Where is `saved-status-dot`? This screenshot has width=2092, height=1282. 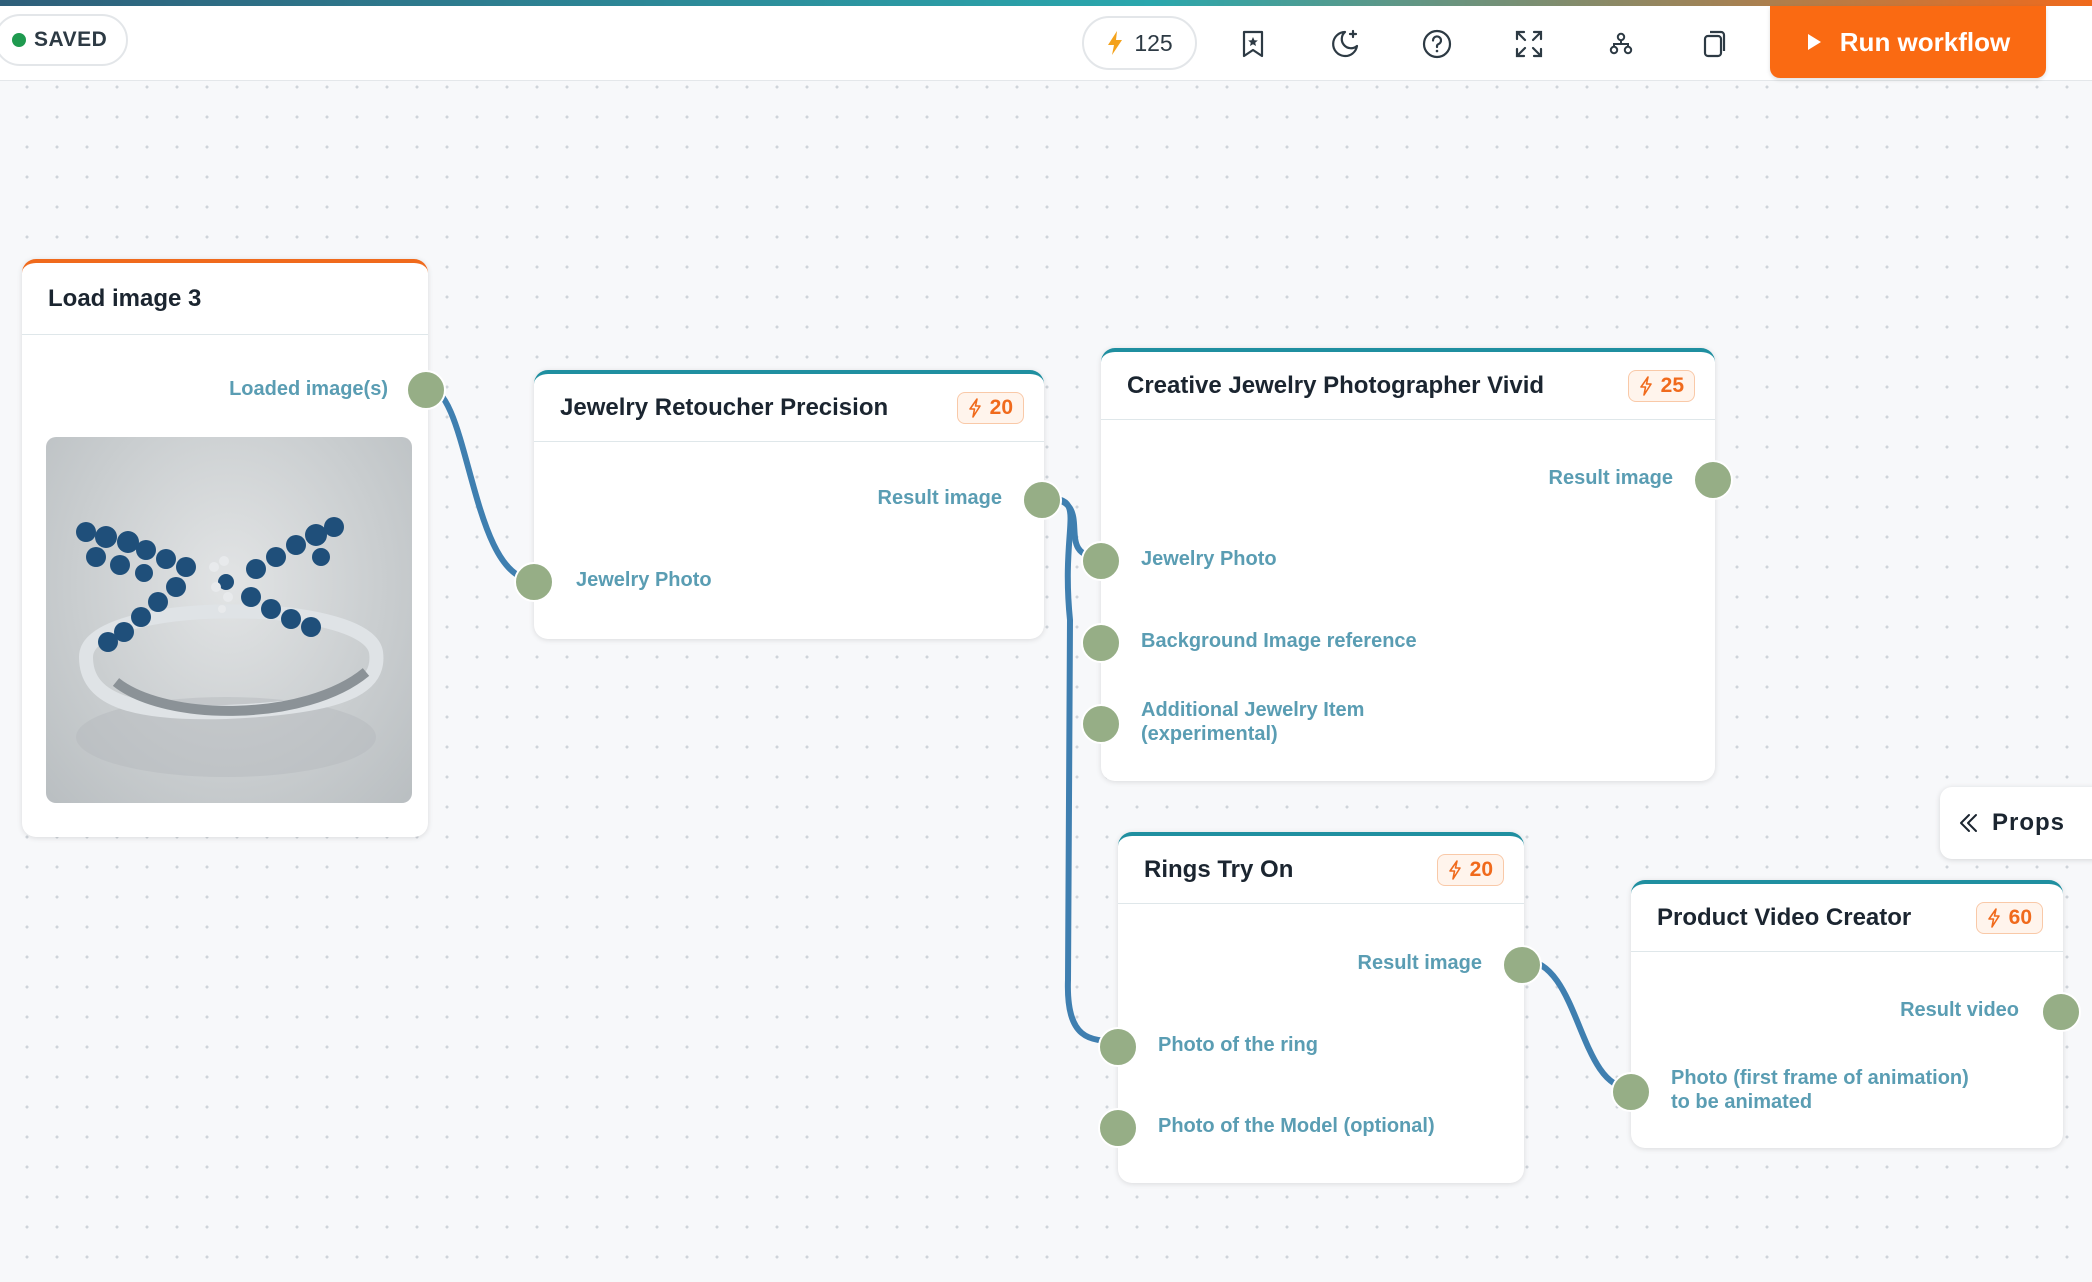 saved-status-dot is located at coordinates (19, 40).